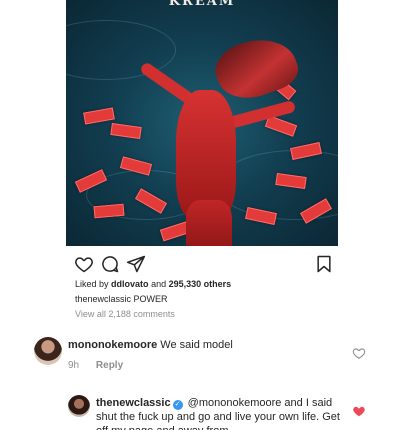 The width and height of the screenshot is (407, 430). Describe the element at coordinates (110, 264) in the screenshot. I see `comment-icon` at that location.